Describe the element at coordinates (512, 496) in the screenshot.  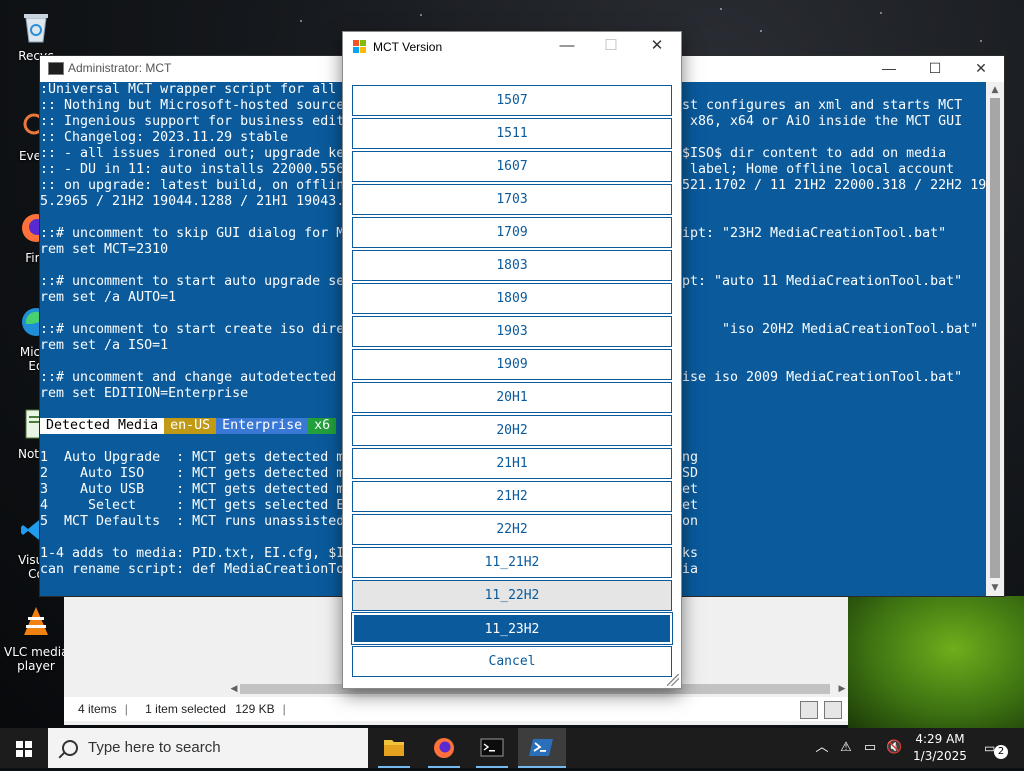
I see `version-button-21h2: 21H2` at that location.